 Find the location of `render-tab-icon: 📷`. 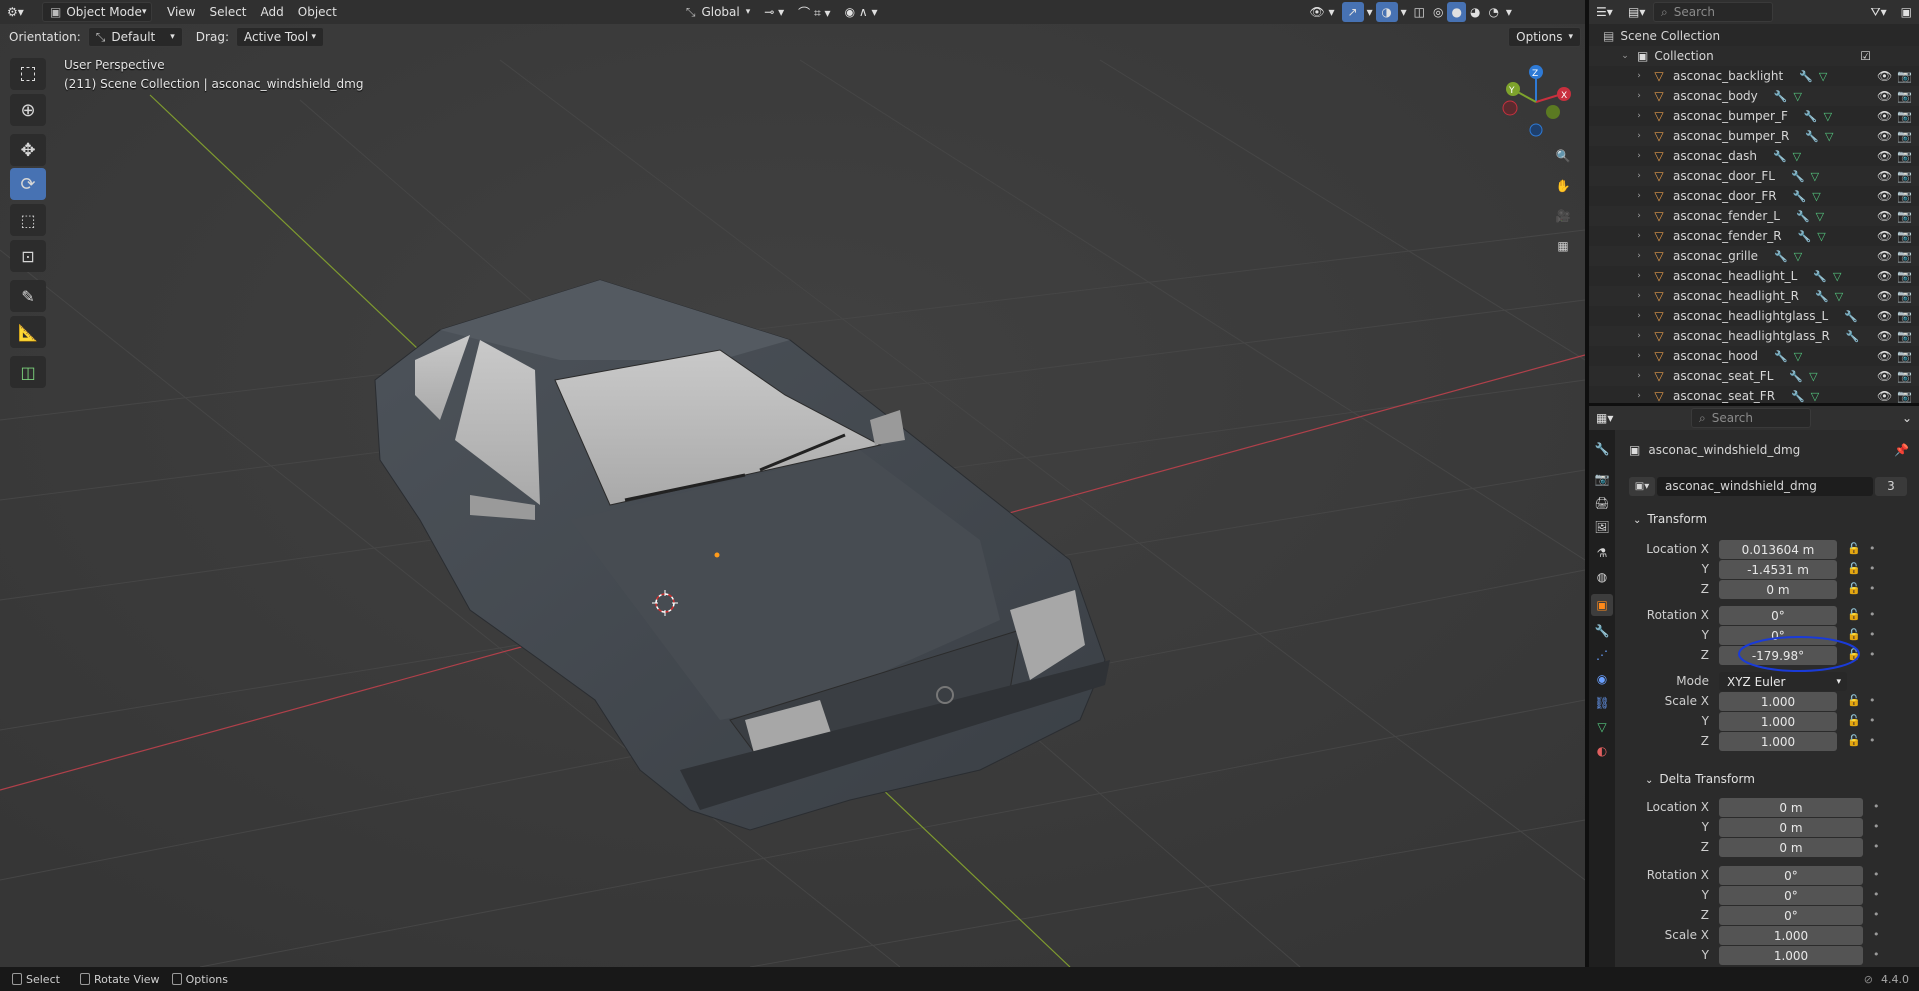

render-tab-icon: 📷 is located at coordinates (1602, 479).